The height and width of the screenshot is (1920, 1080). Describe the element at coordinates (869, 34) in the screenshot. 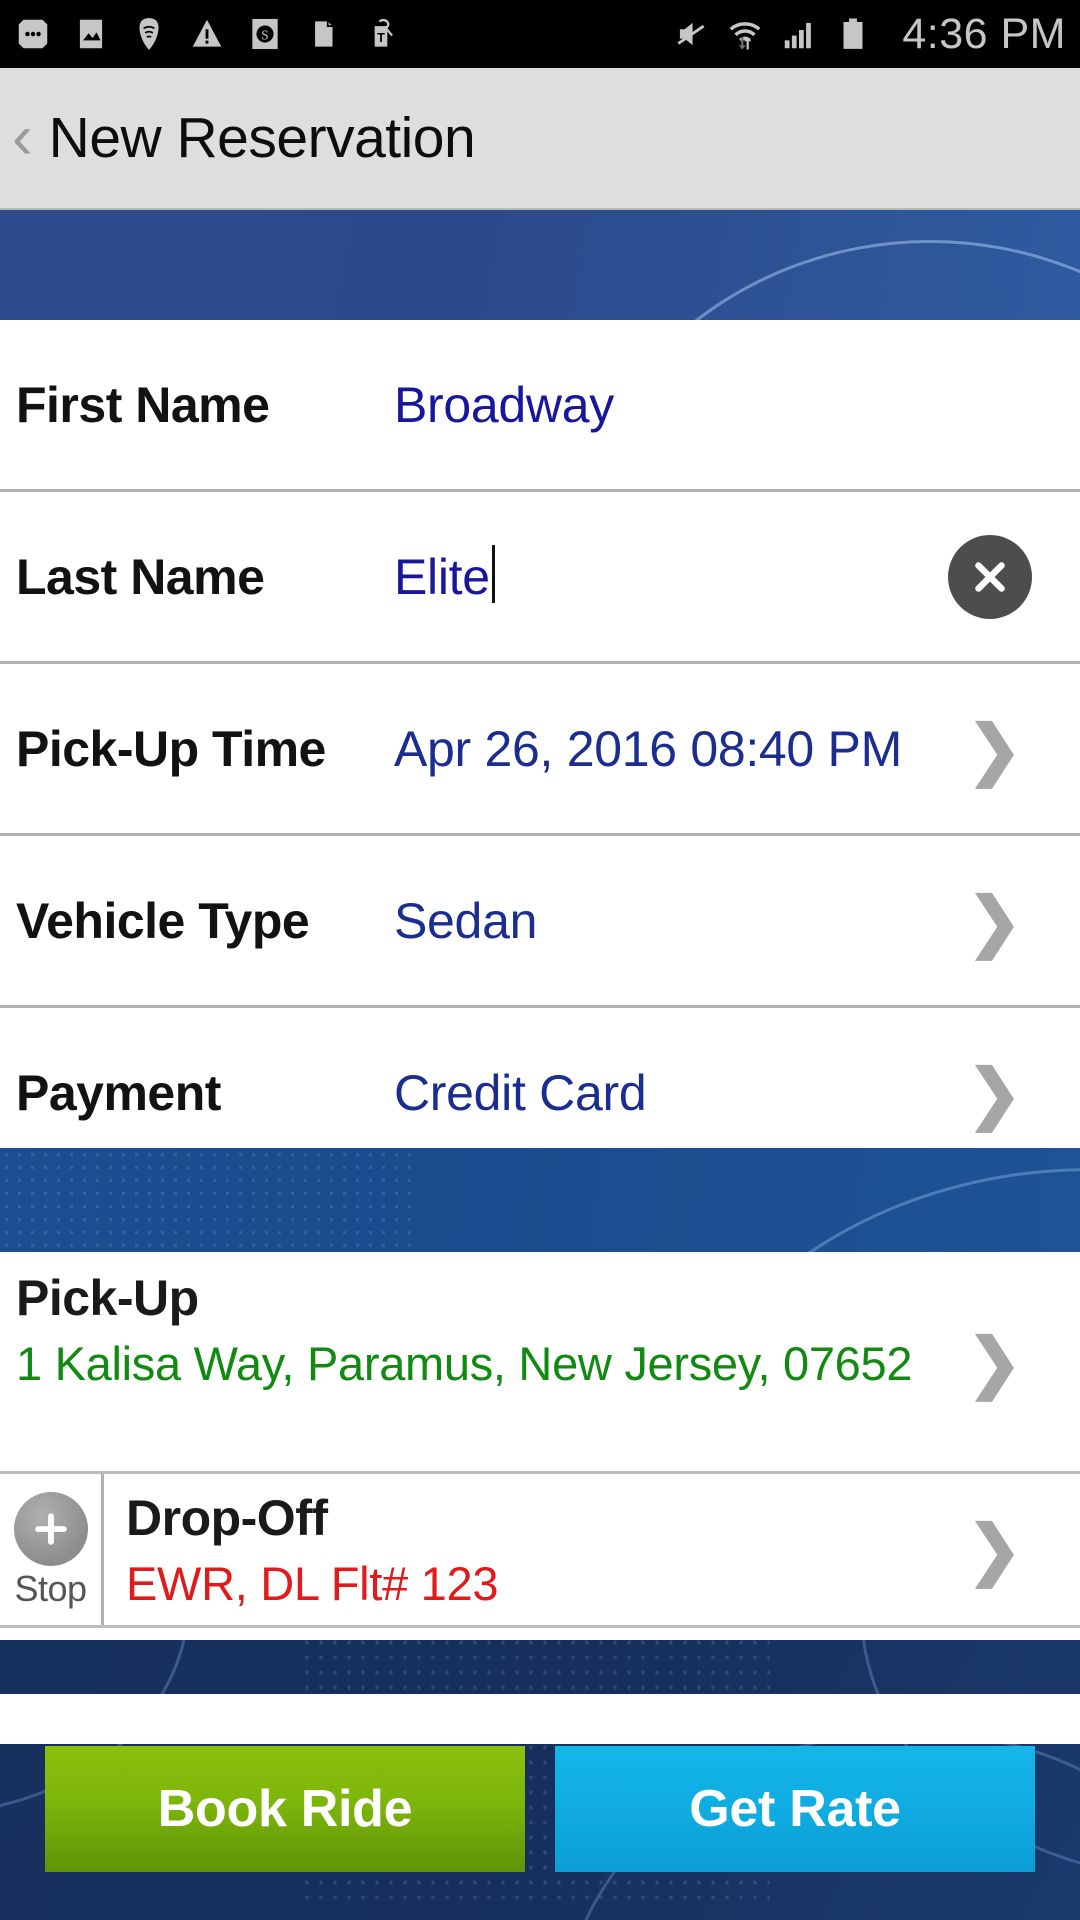

I see `status-bar-right-icons: 4:36 PM` at that location.